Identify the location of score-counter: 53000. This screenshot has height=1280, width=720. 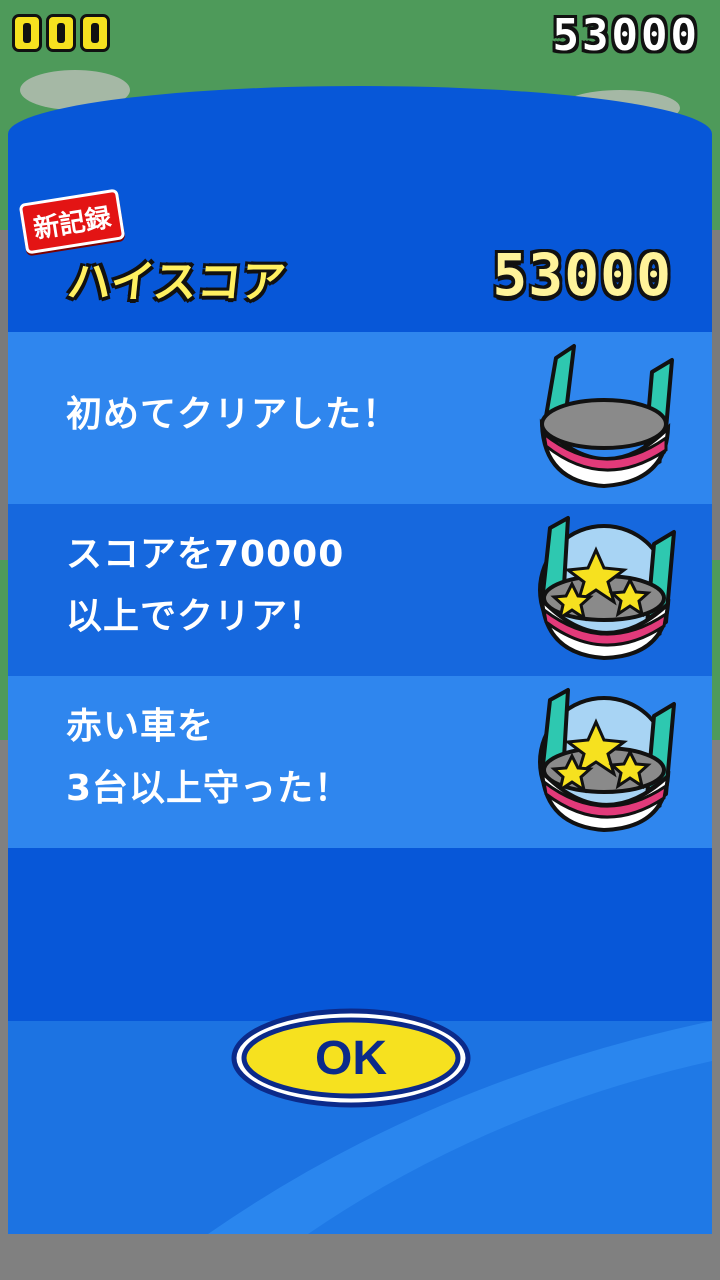
(626, 35).